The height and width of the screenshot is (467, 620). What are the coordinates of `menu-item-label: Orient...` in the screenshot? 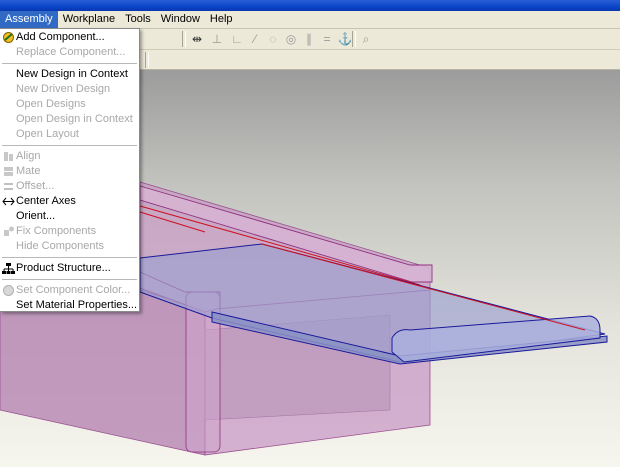 It's located at (36, 216).